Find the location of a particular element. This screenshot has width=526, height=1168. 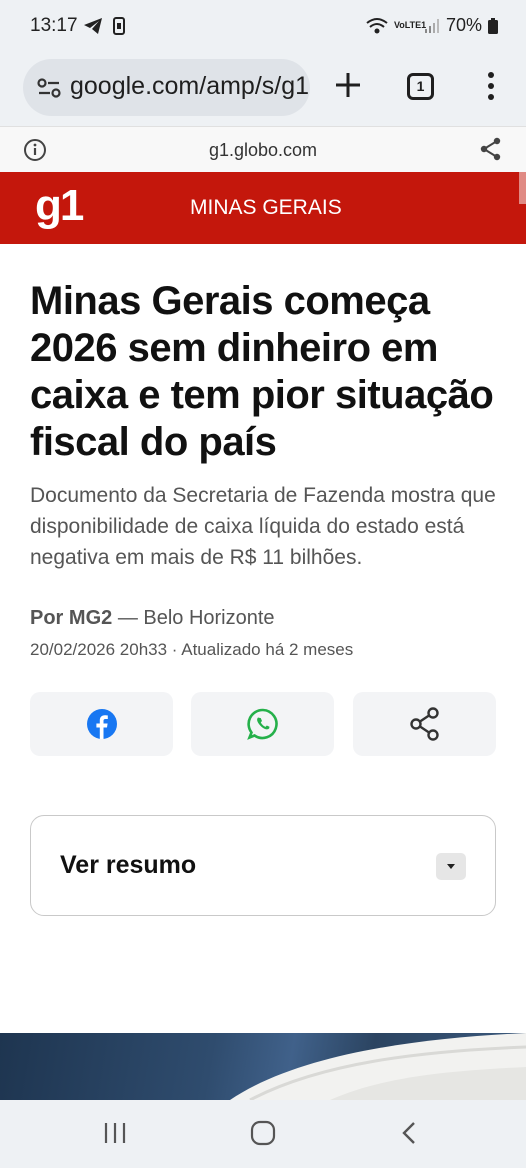

whatsapp-icon is located at coordinates (262, 724).